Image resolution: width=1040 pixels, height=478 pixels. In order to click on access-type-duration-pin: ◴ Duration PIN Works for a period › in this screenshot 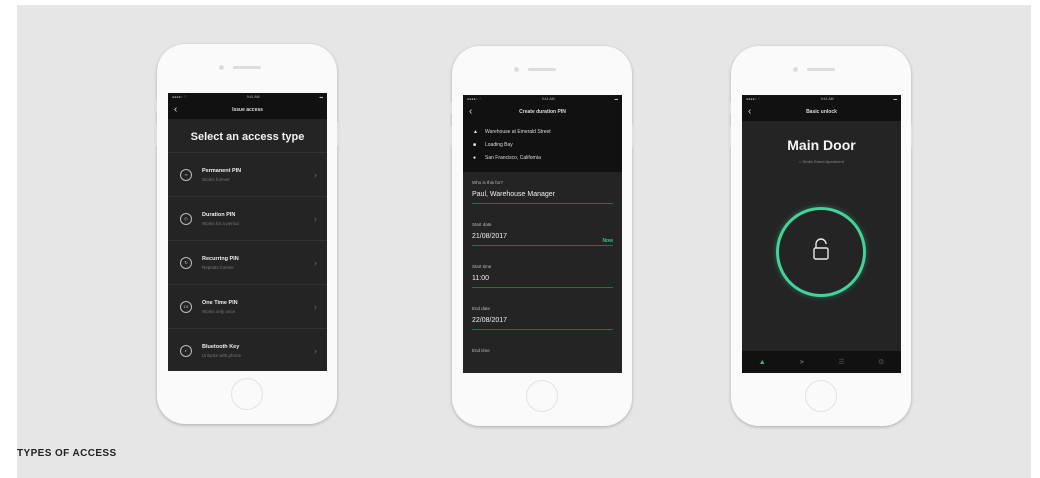, I will do `click(247, 218)`.